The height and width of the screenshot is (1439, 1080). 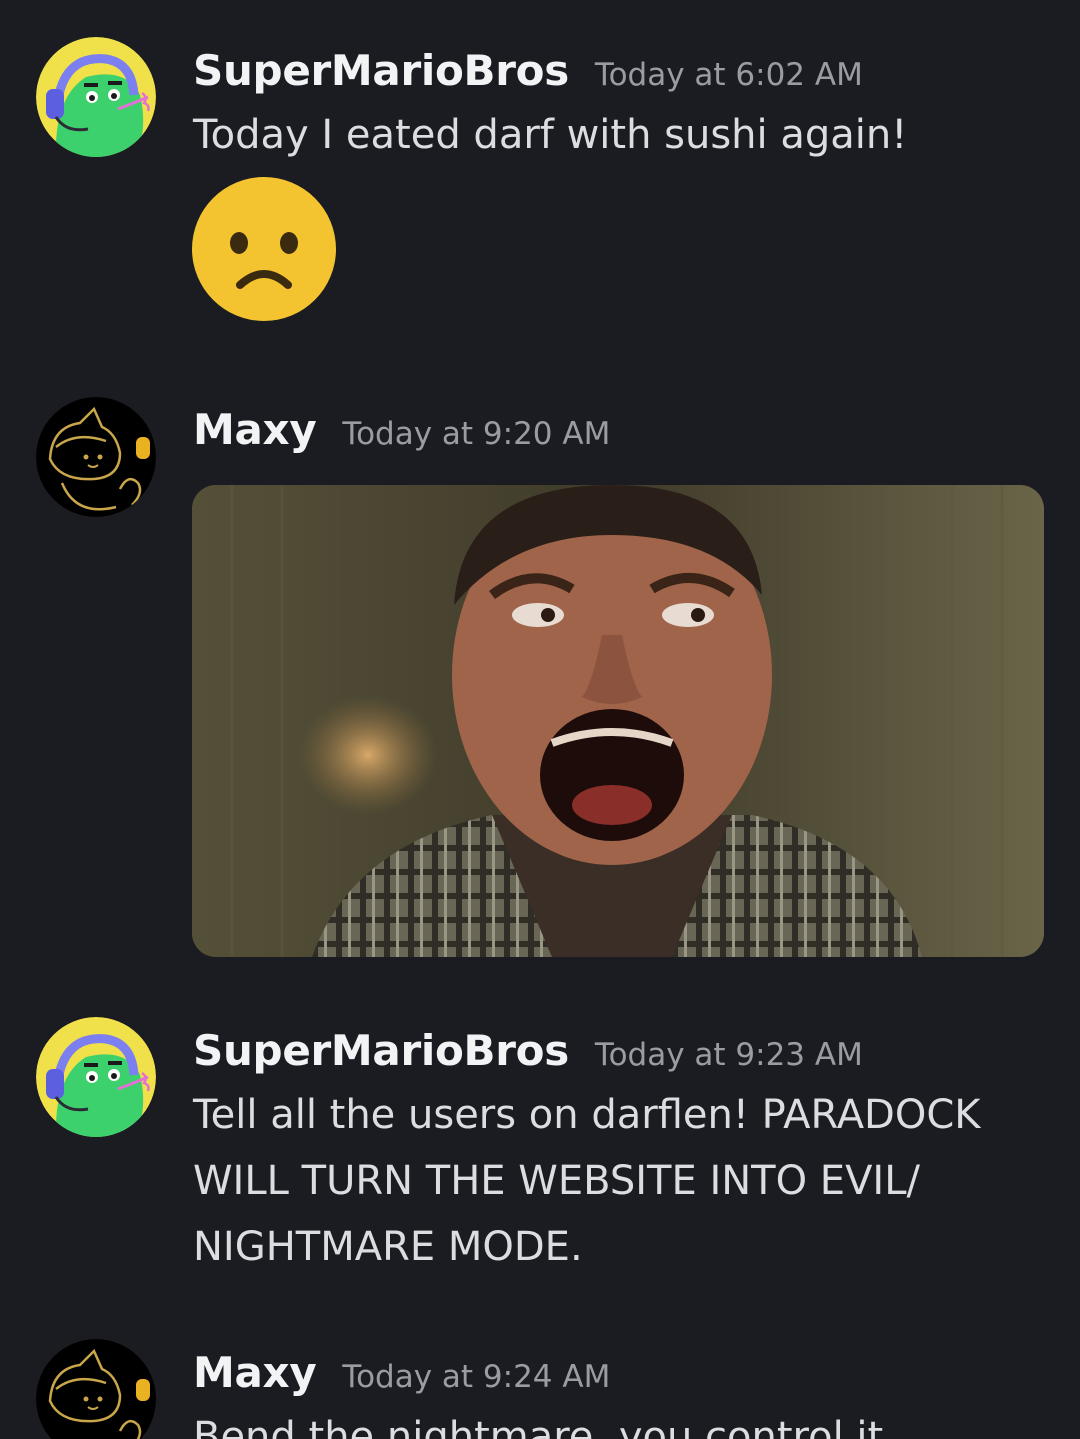 I want to click on timestamp: Today at 6:02 AM, so click(x=728, y=75).